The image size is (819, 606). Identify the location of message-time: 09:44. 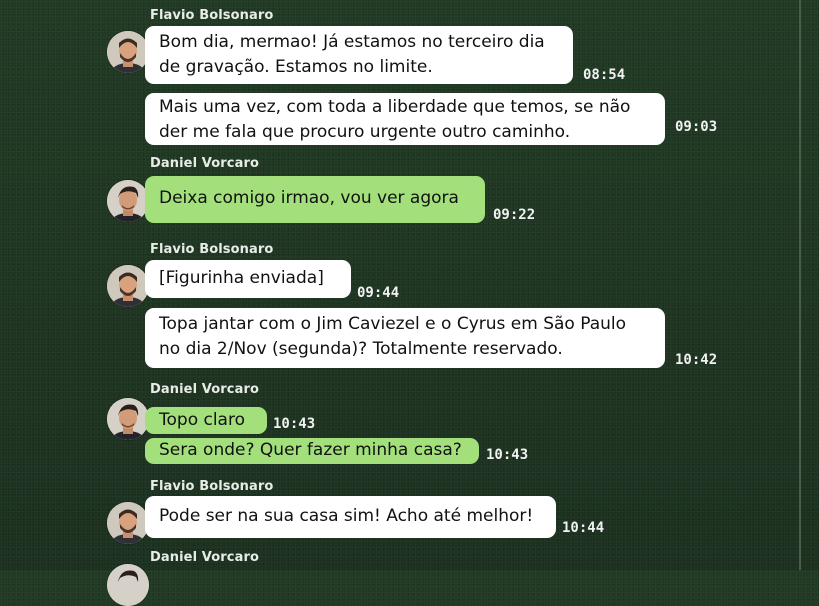
(378, 293).